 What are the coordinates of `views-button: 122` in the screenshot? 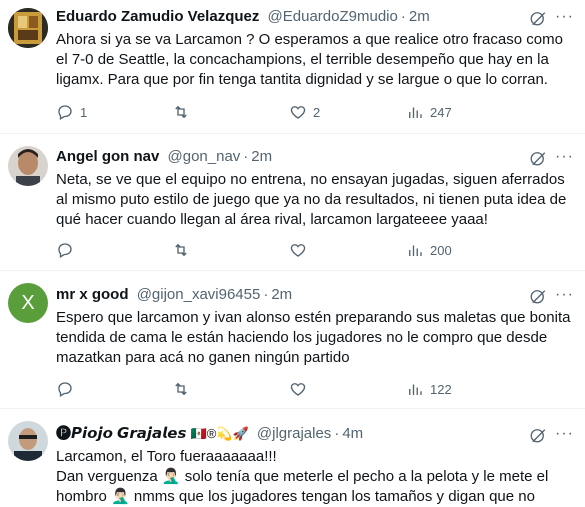 It's located at (429, 389).